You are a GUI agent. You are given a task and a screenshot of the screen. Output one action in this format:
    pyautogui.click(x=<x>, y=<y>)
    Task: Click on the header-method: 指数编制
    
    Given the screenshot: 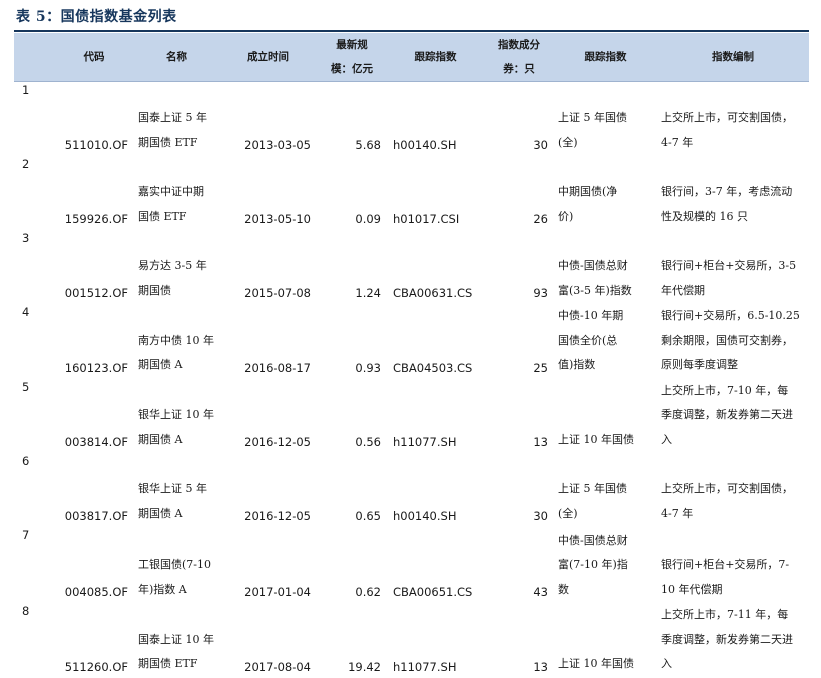 What is the action you would take?
    pyautogui.click(x=733, y=57)
    